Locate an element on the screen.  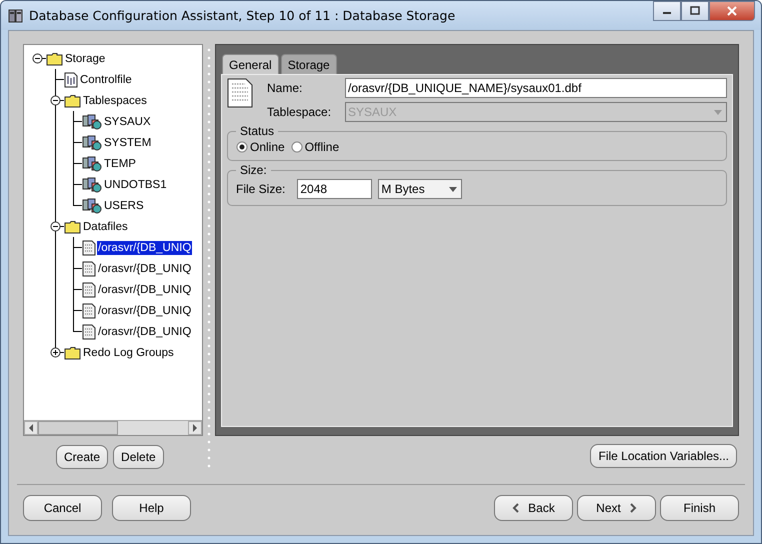
navigation-button: Back is located at coordinates (533, 508).